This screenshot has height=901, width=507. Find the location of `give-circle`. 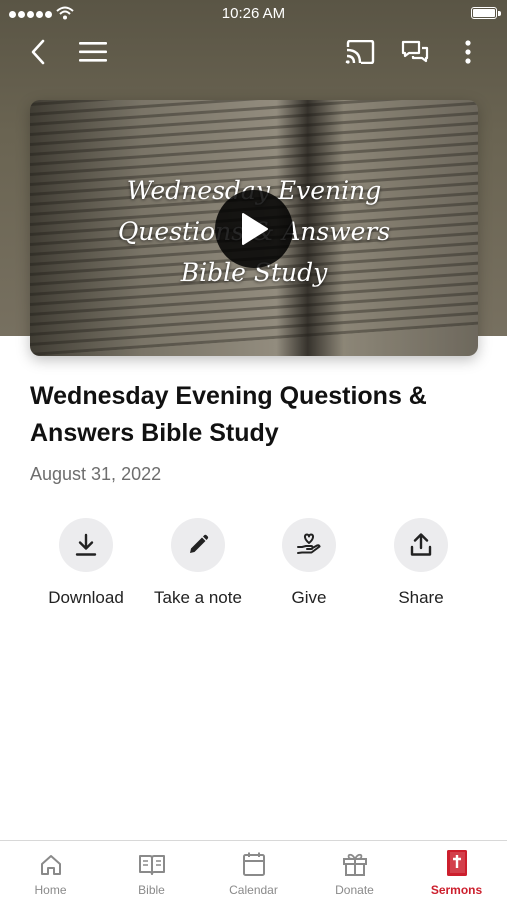

give-circle is located at coordinates (309, 545).